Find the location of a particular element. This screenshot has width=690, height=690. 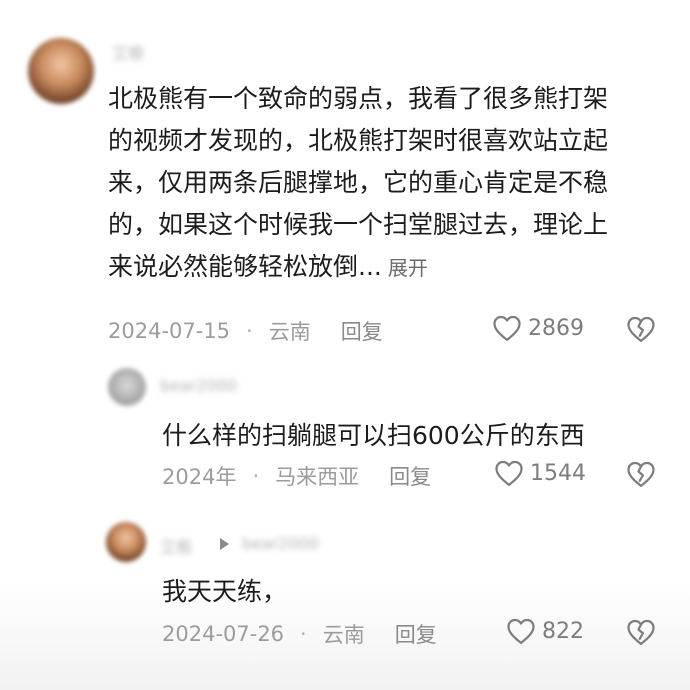

like-button: 822 is located at coordinates (545, 631).